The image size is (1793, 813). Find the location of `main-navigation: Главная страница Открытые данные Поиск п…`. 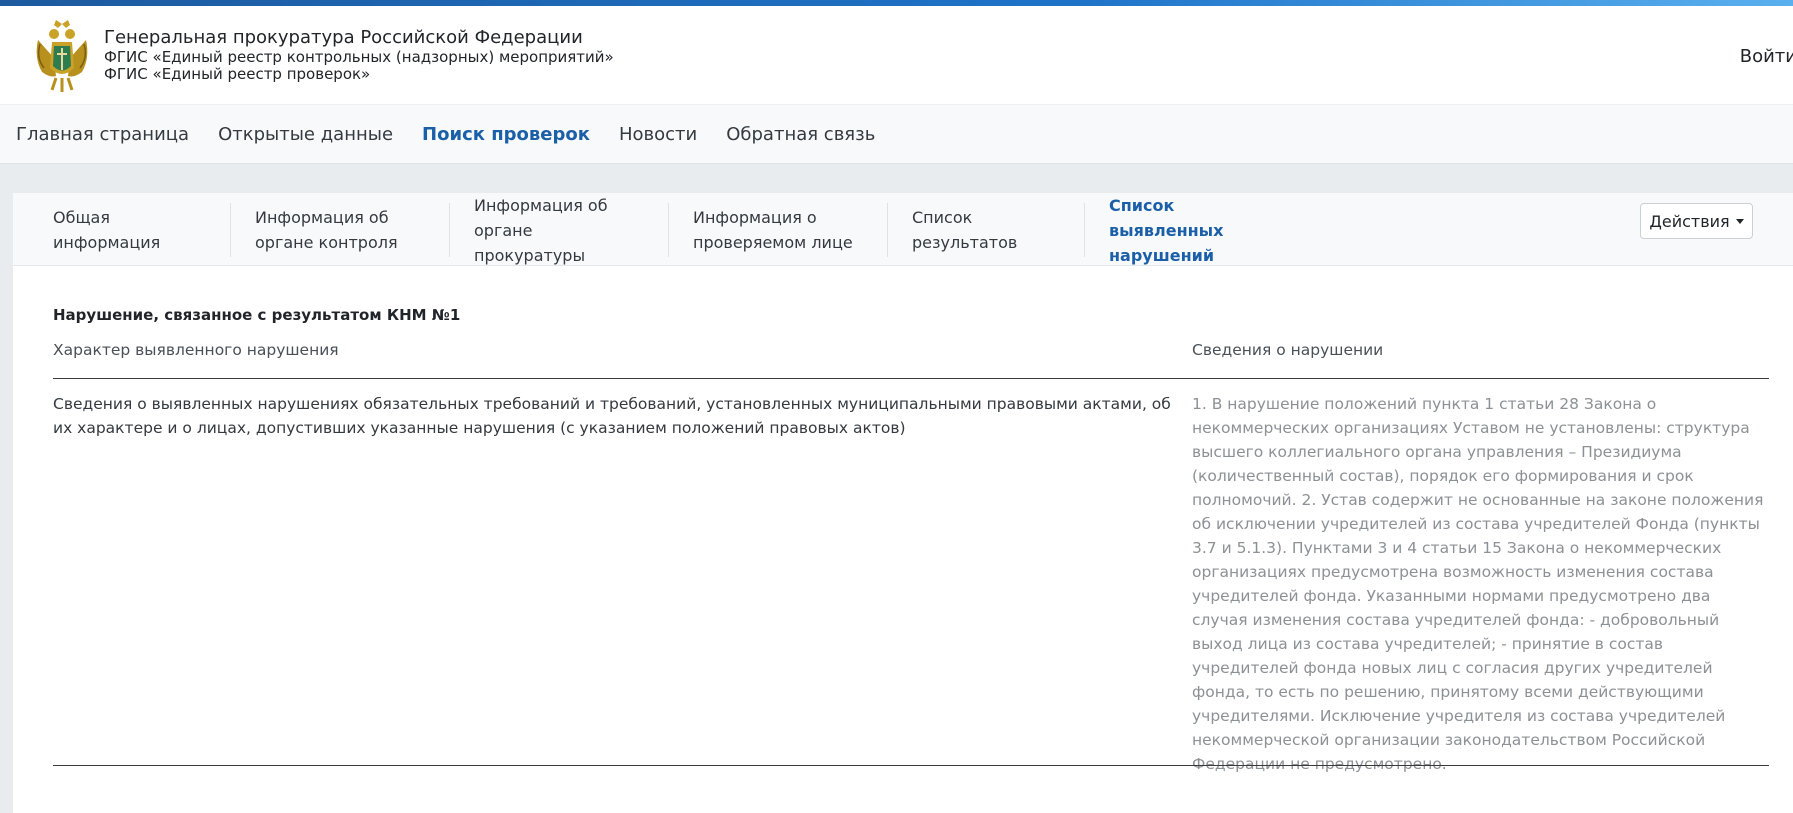

main-navigation: Главная страница Открытые данные Поиск п… is located at coordinates (896, 134).